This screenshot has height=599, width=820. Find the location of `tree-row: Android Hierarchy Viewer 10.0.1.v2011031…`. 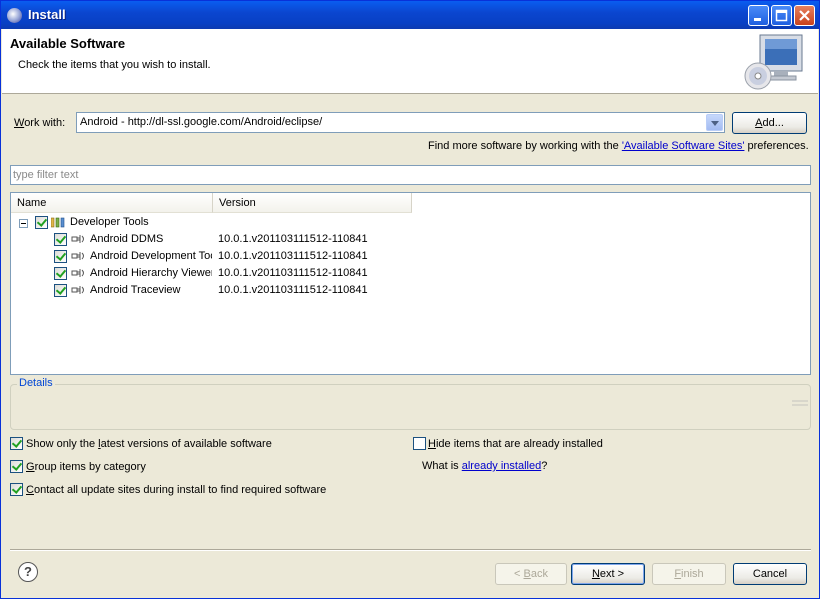

tree-row: Android Hierarchy Viewer 10.0.1.v2011031… is located at coordinates (410, 273).